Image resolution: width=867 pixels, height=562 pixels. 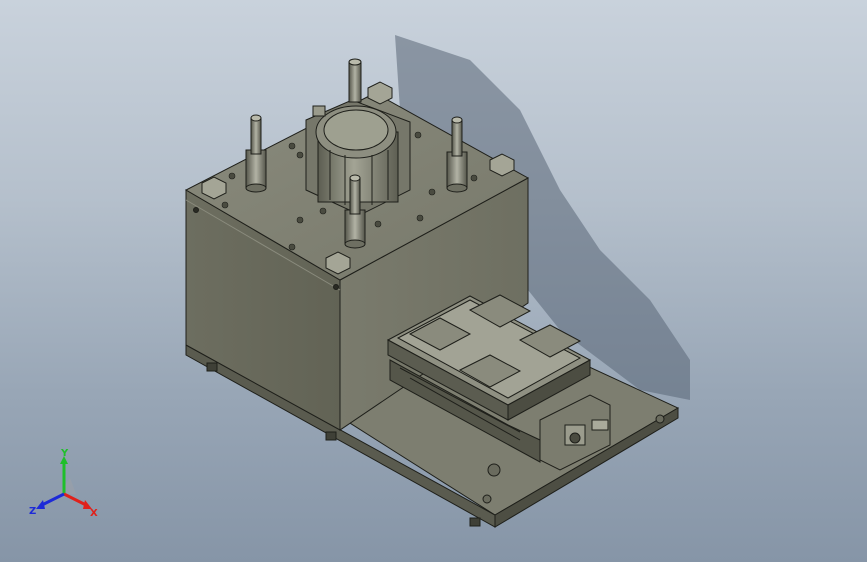 I want to click on x-axis-label: X, so click(x=94, y=513).